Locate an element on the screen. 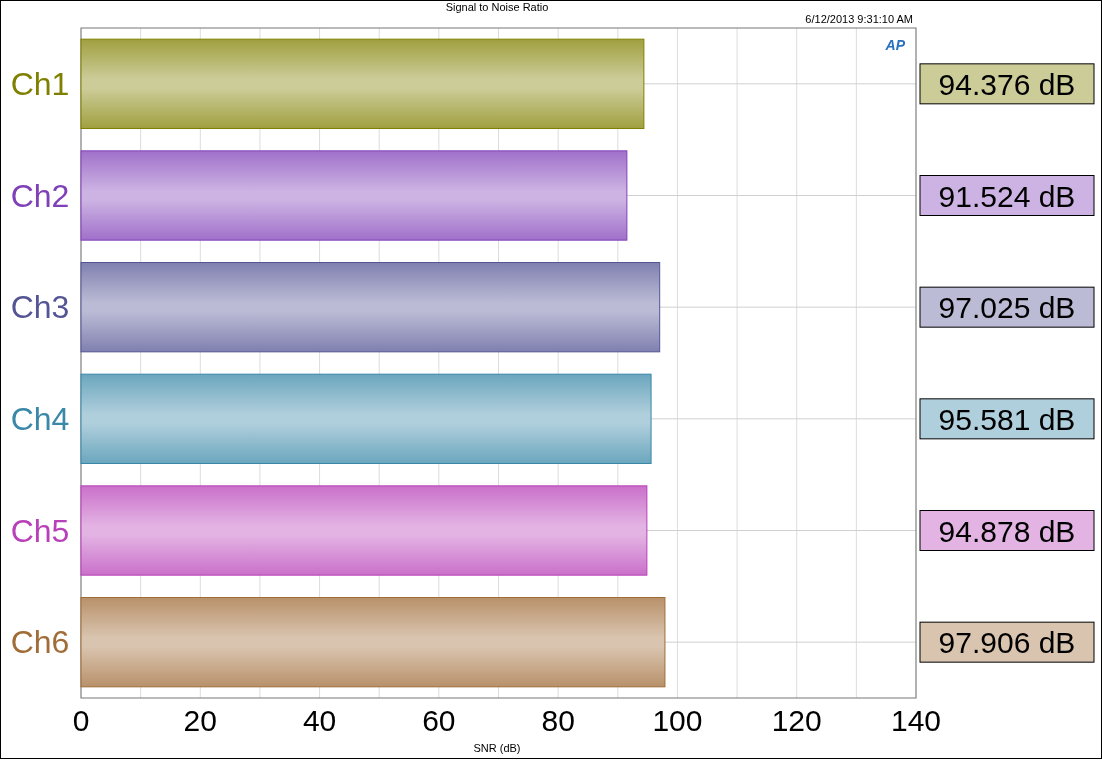  tick-label: 80 is located at coordinates (558, 720).